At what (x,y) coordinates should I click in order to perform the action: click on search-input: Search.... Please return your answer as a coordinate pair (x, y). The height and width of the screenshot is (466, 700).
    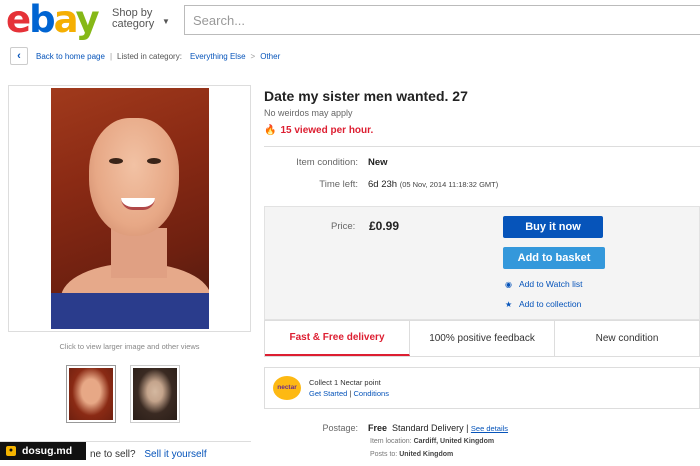
    Looking at the image, I should click on (442, 20).